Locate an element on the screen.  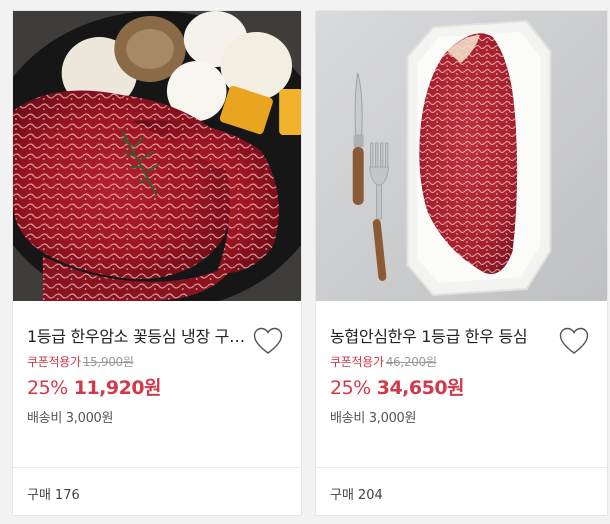
sale-price: 11,920원 is located at coordinates (117, 388).